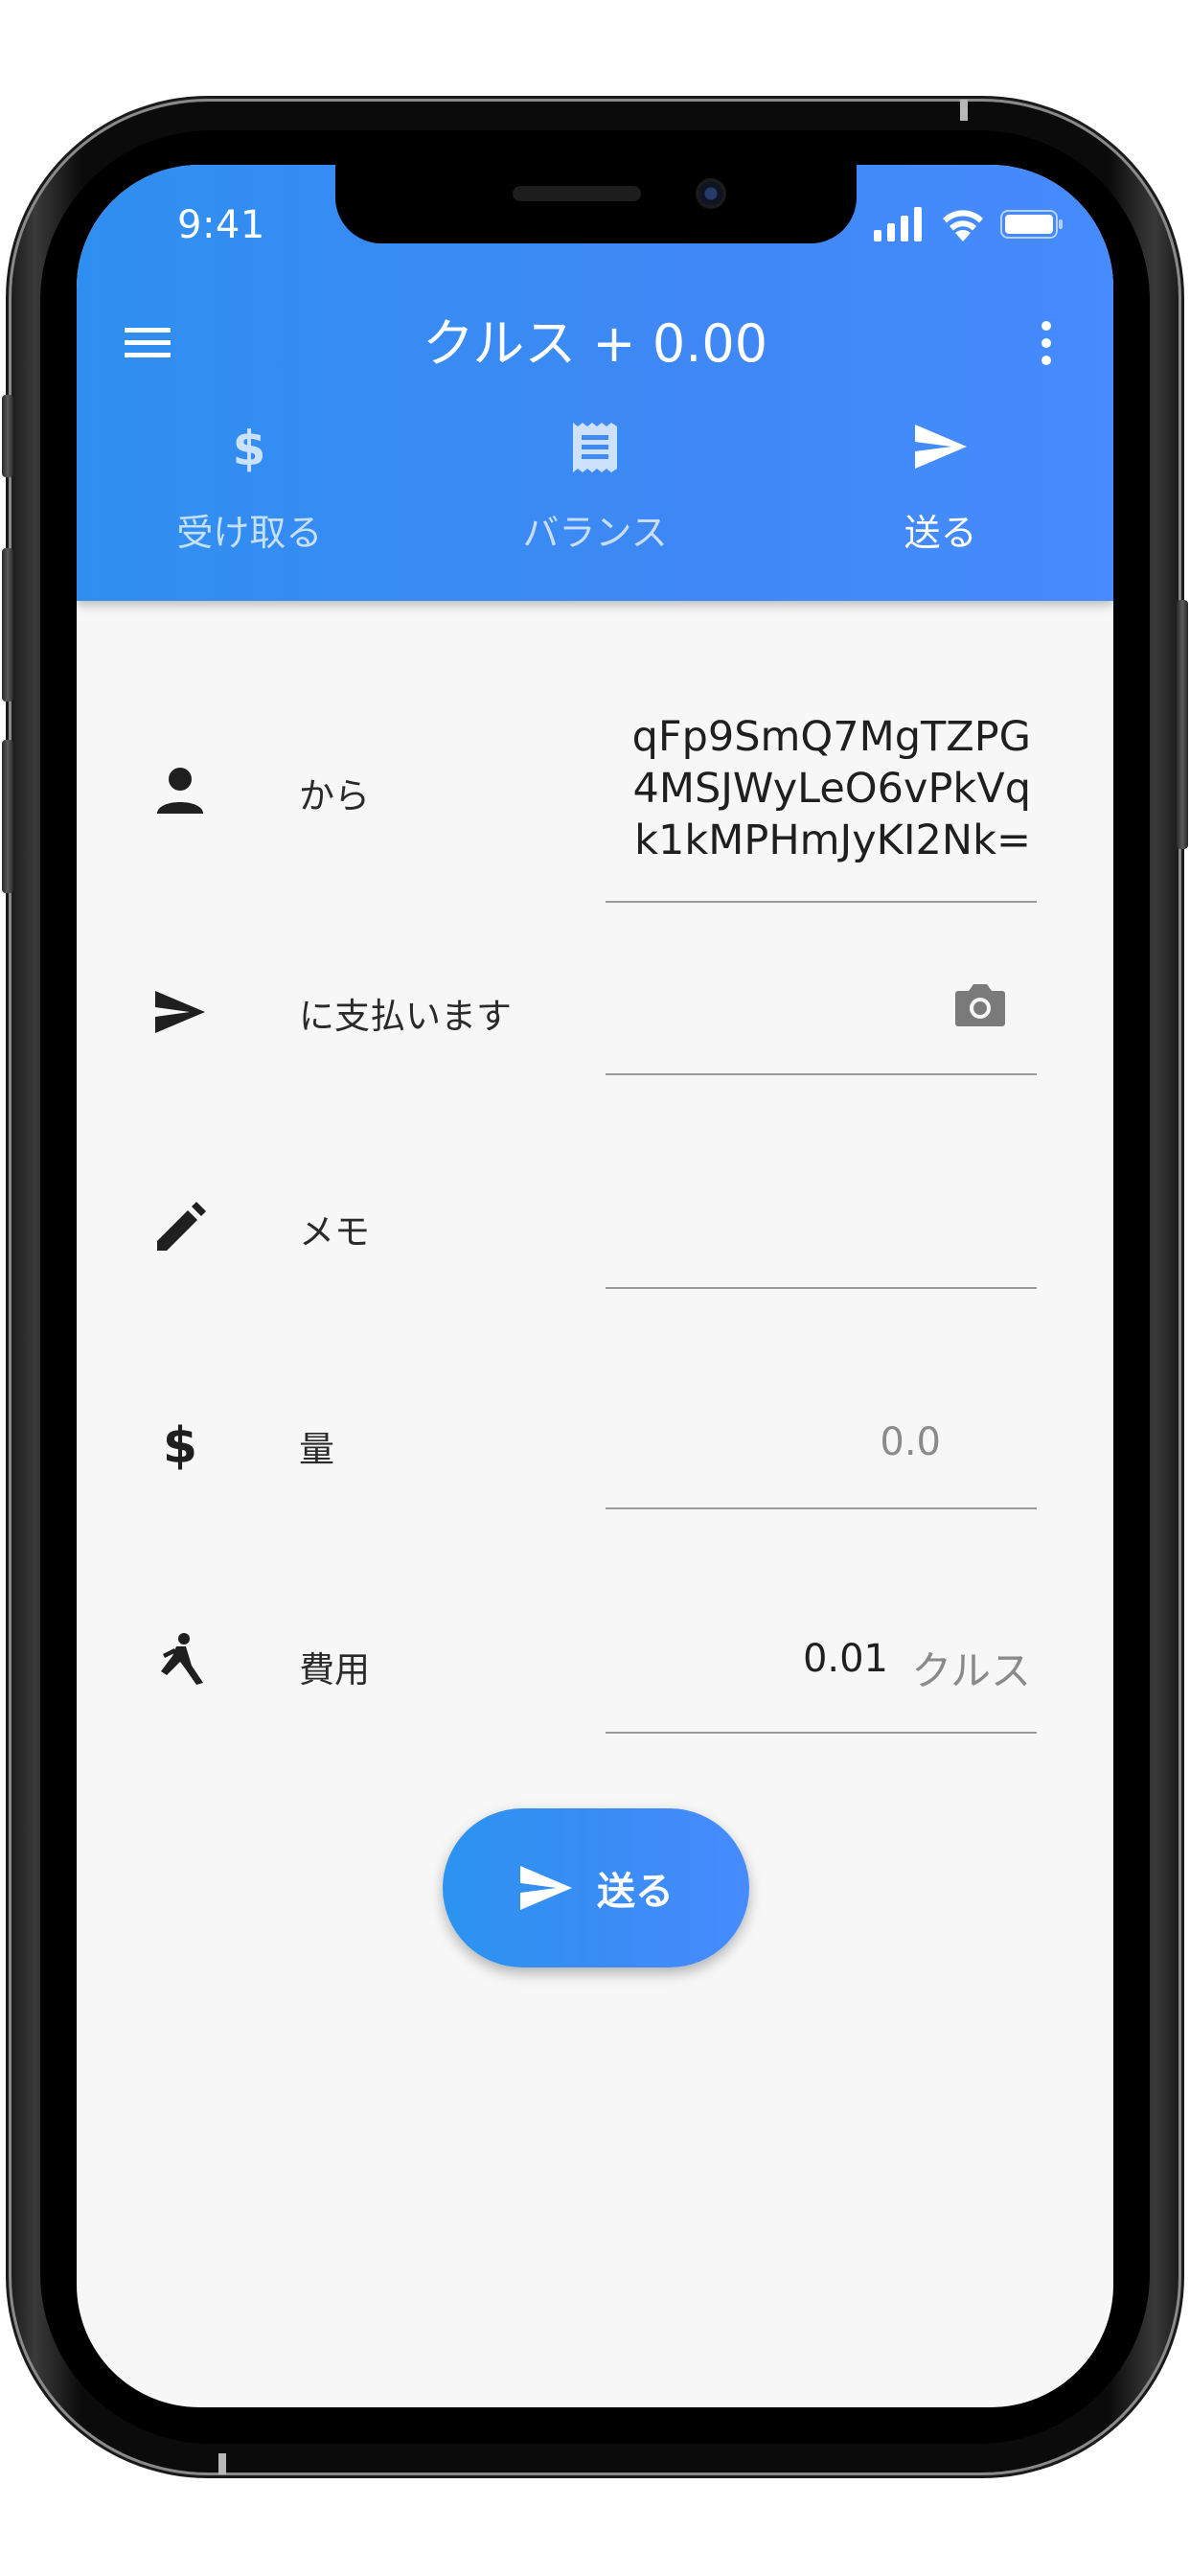 The image size is (1190, 2576). Describe the element at coordinates (595, 1037) in the screenshot. I see `pay-to-row: に支払います` at that location.